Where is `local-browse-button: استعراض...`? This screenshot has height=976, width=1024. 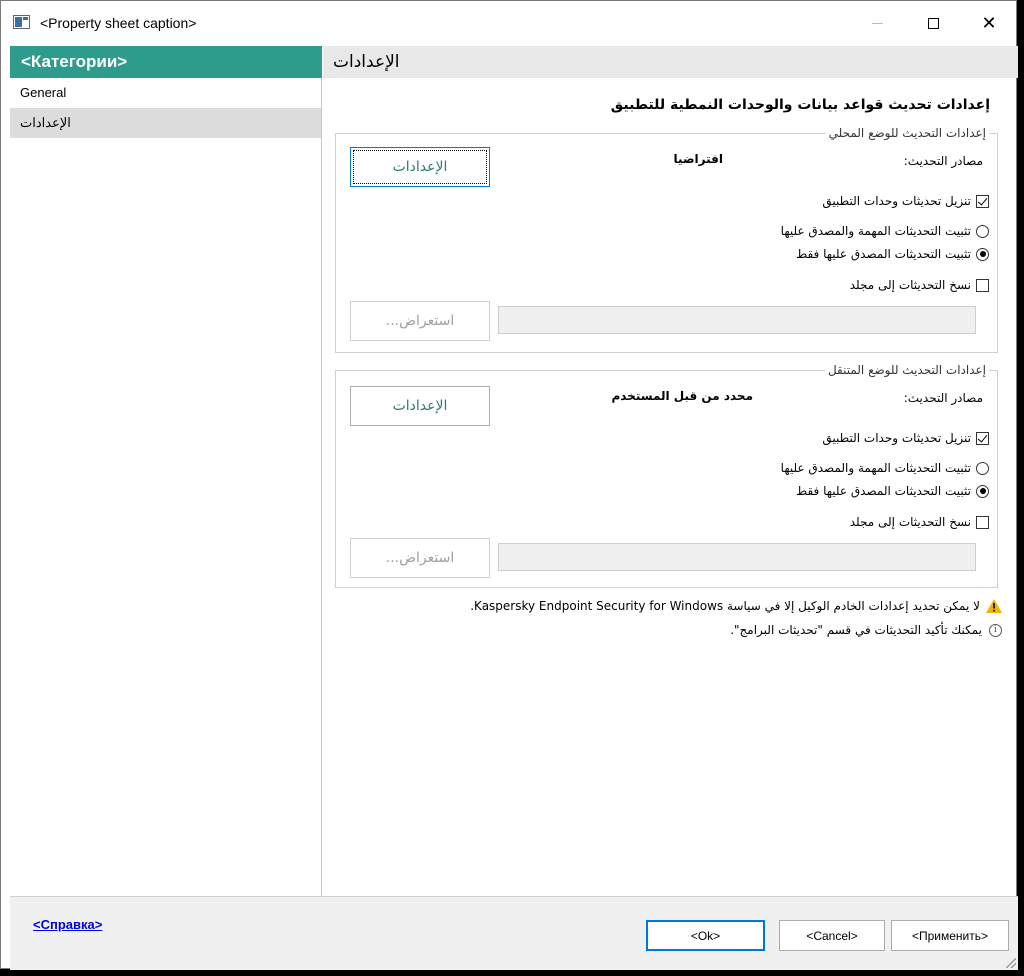
local-browse-button: استعراض... is located at coordinates (420, 321).